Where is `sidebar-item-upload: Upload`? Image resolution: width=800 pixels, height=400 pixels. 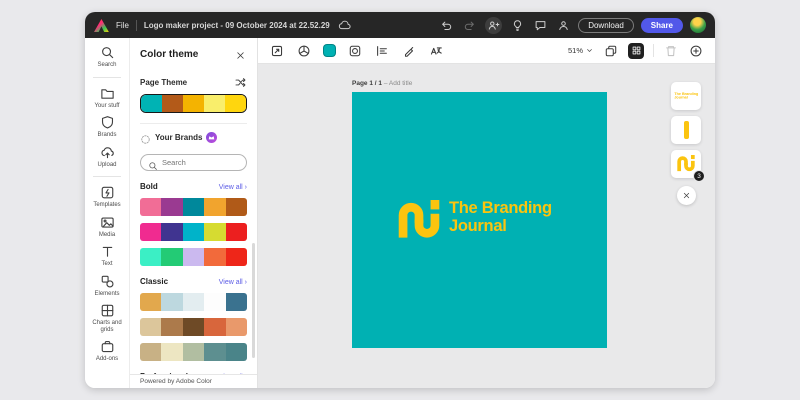
sidebar-item-upload: Upload is located at coordinates (107, 157).